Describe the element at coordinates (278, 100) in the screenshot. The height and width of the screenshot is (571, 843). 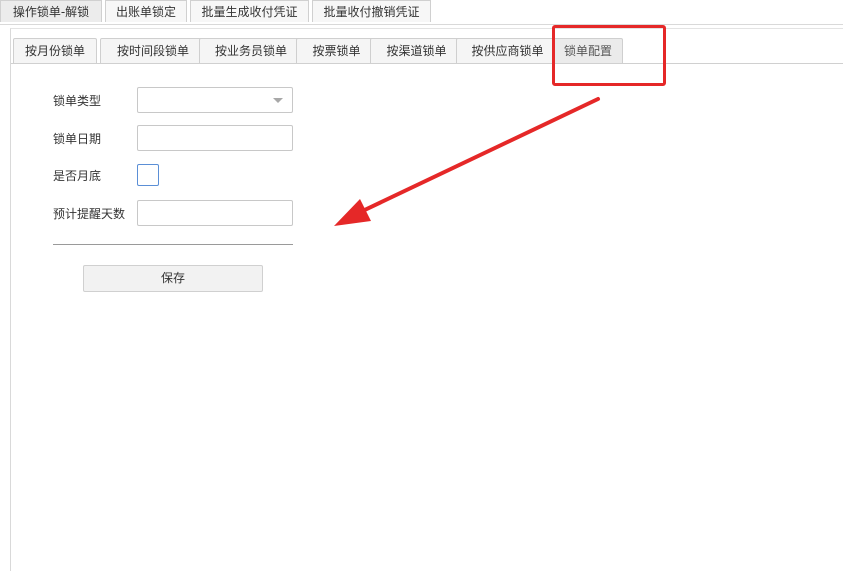
I see `chevron-down-icon` at that location.